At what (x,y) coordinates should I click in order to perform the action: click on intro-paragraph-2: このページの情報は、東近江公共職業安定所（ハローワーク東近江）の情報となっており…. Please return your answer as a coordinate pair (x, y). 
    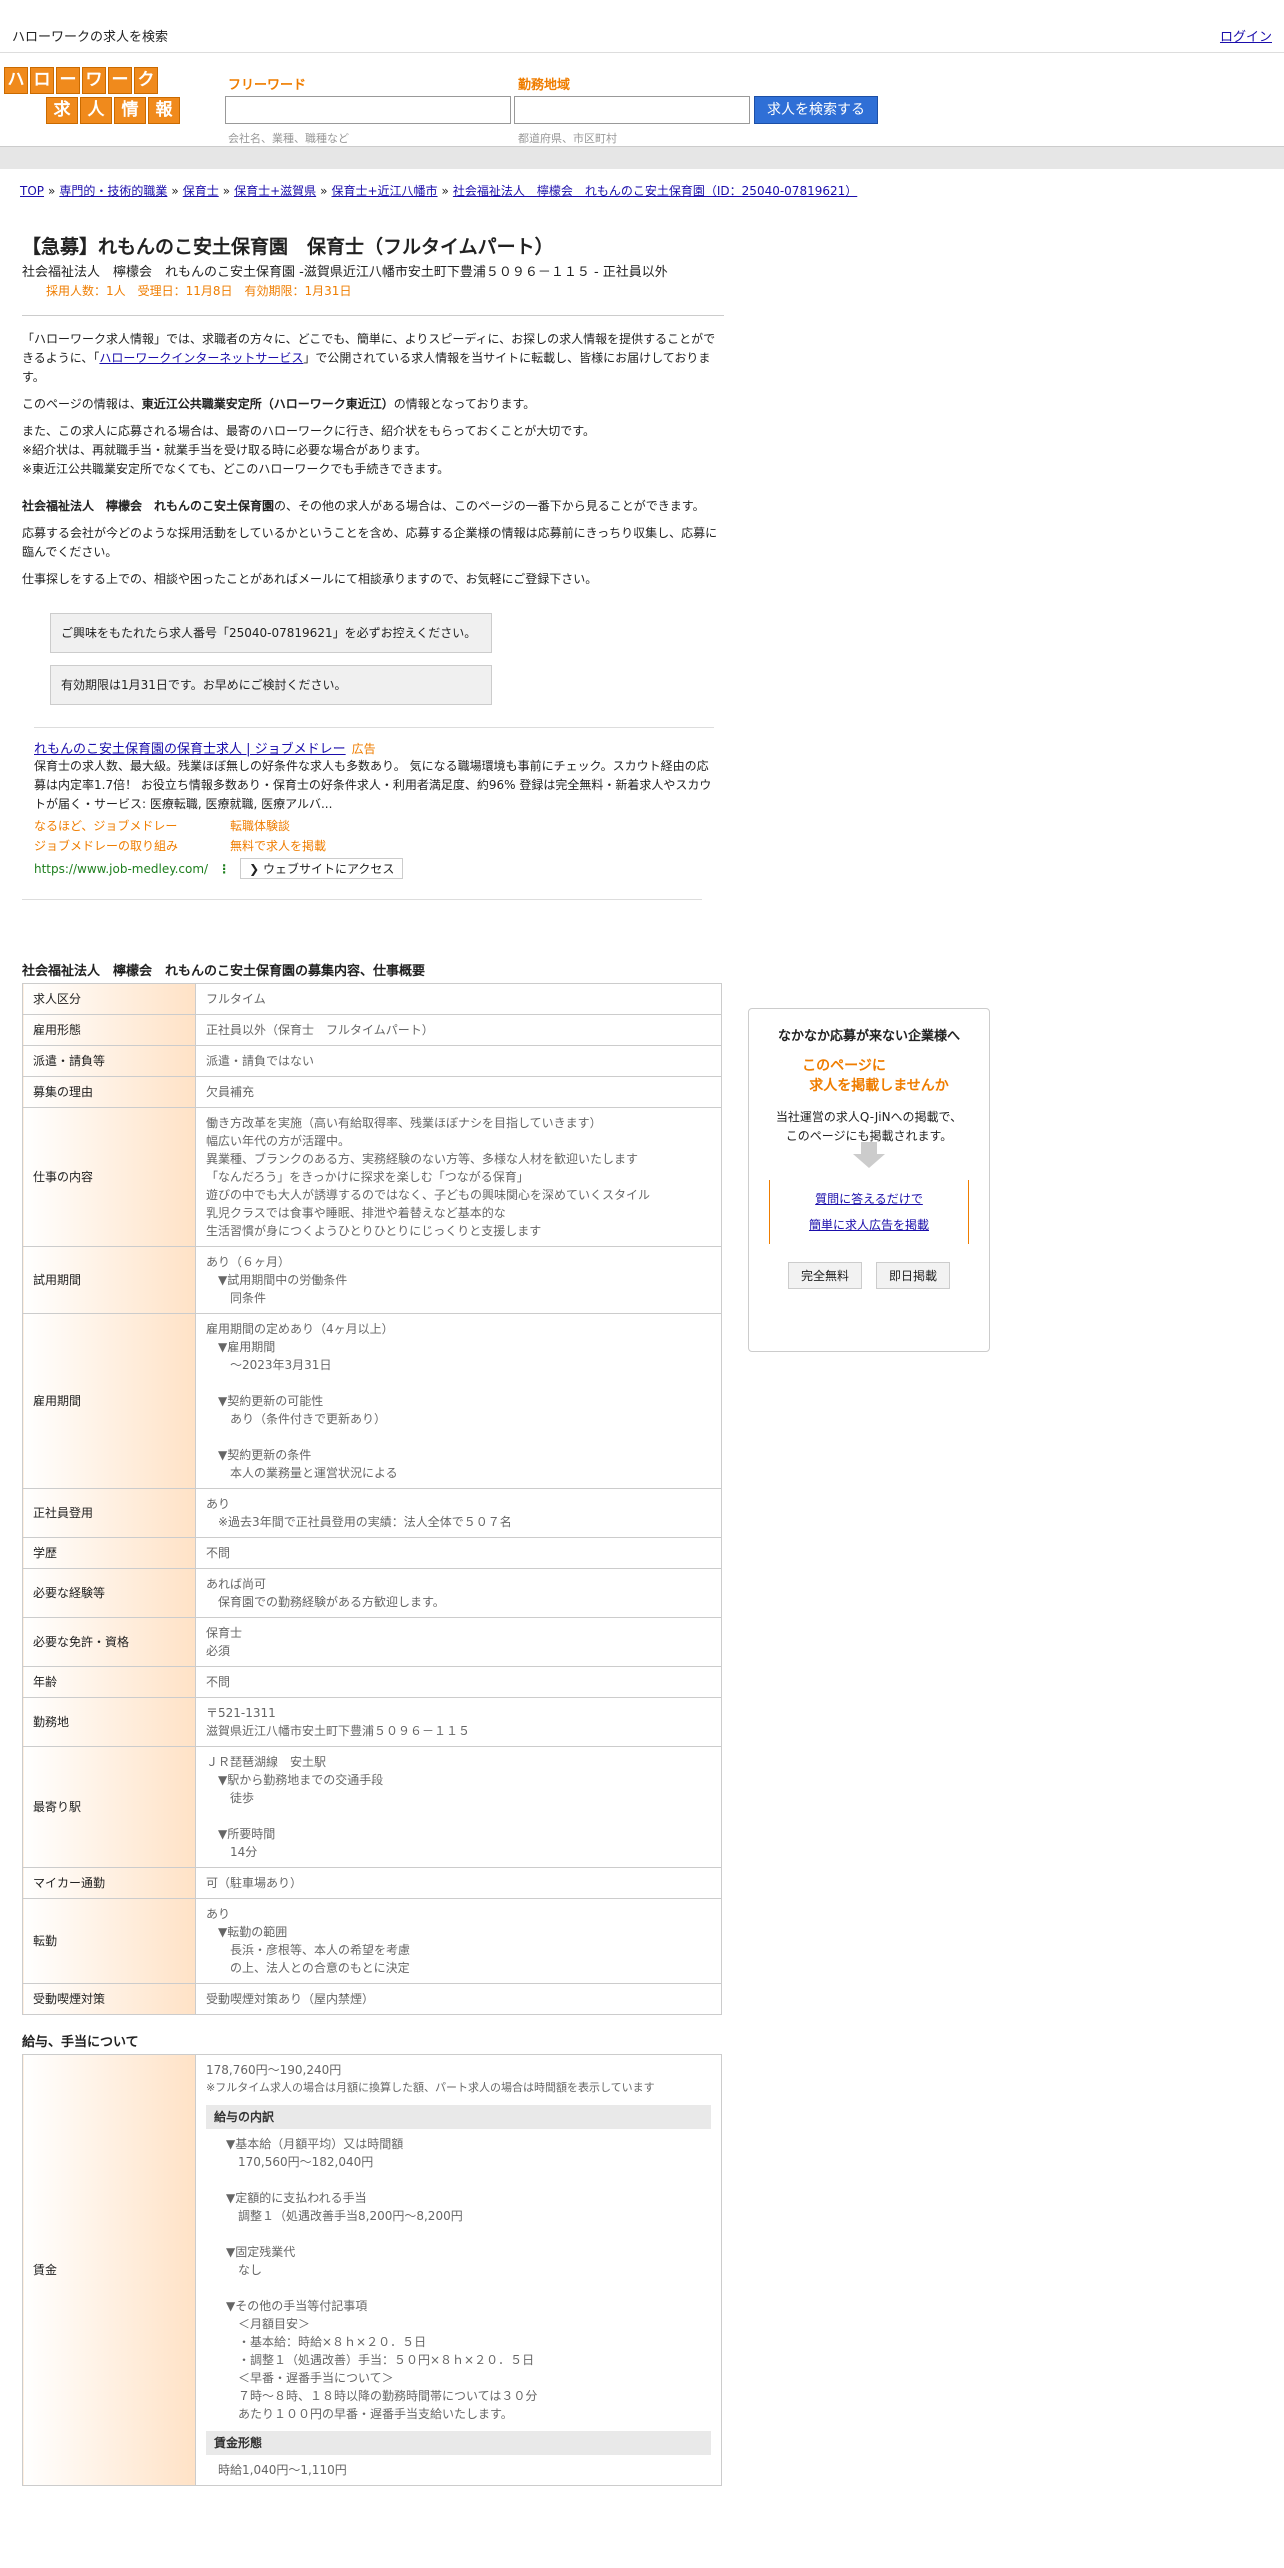
    Looking at the image, I should click on (279, 404).